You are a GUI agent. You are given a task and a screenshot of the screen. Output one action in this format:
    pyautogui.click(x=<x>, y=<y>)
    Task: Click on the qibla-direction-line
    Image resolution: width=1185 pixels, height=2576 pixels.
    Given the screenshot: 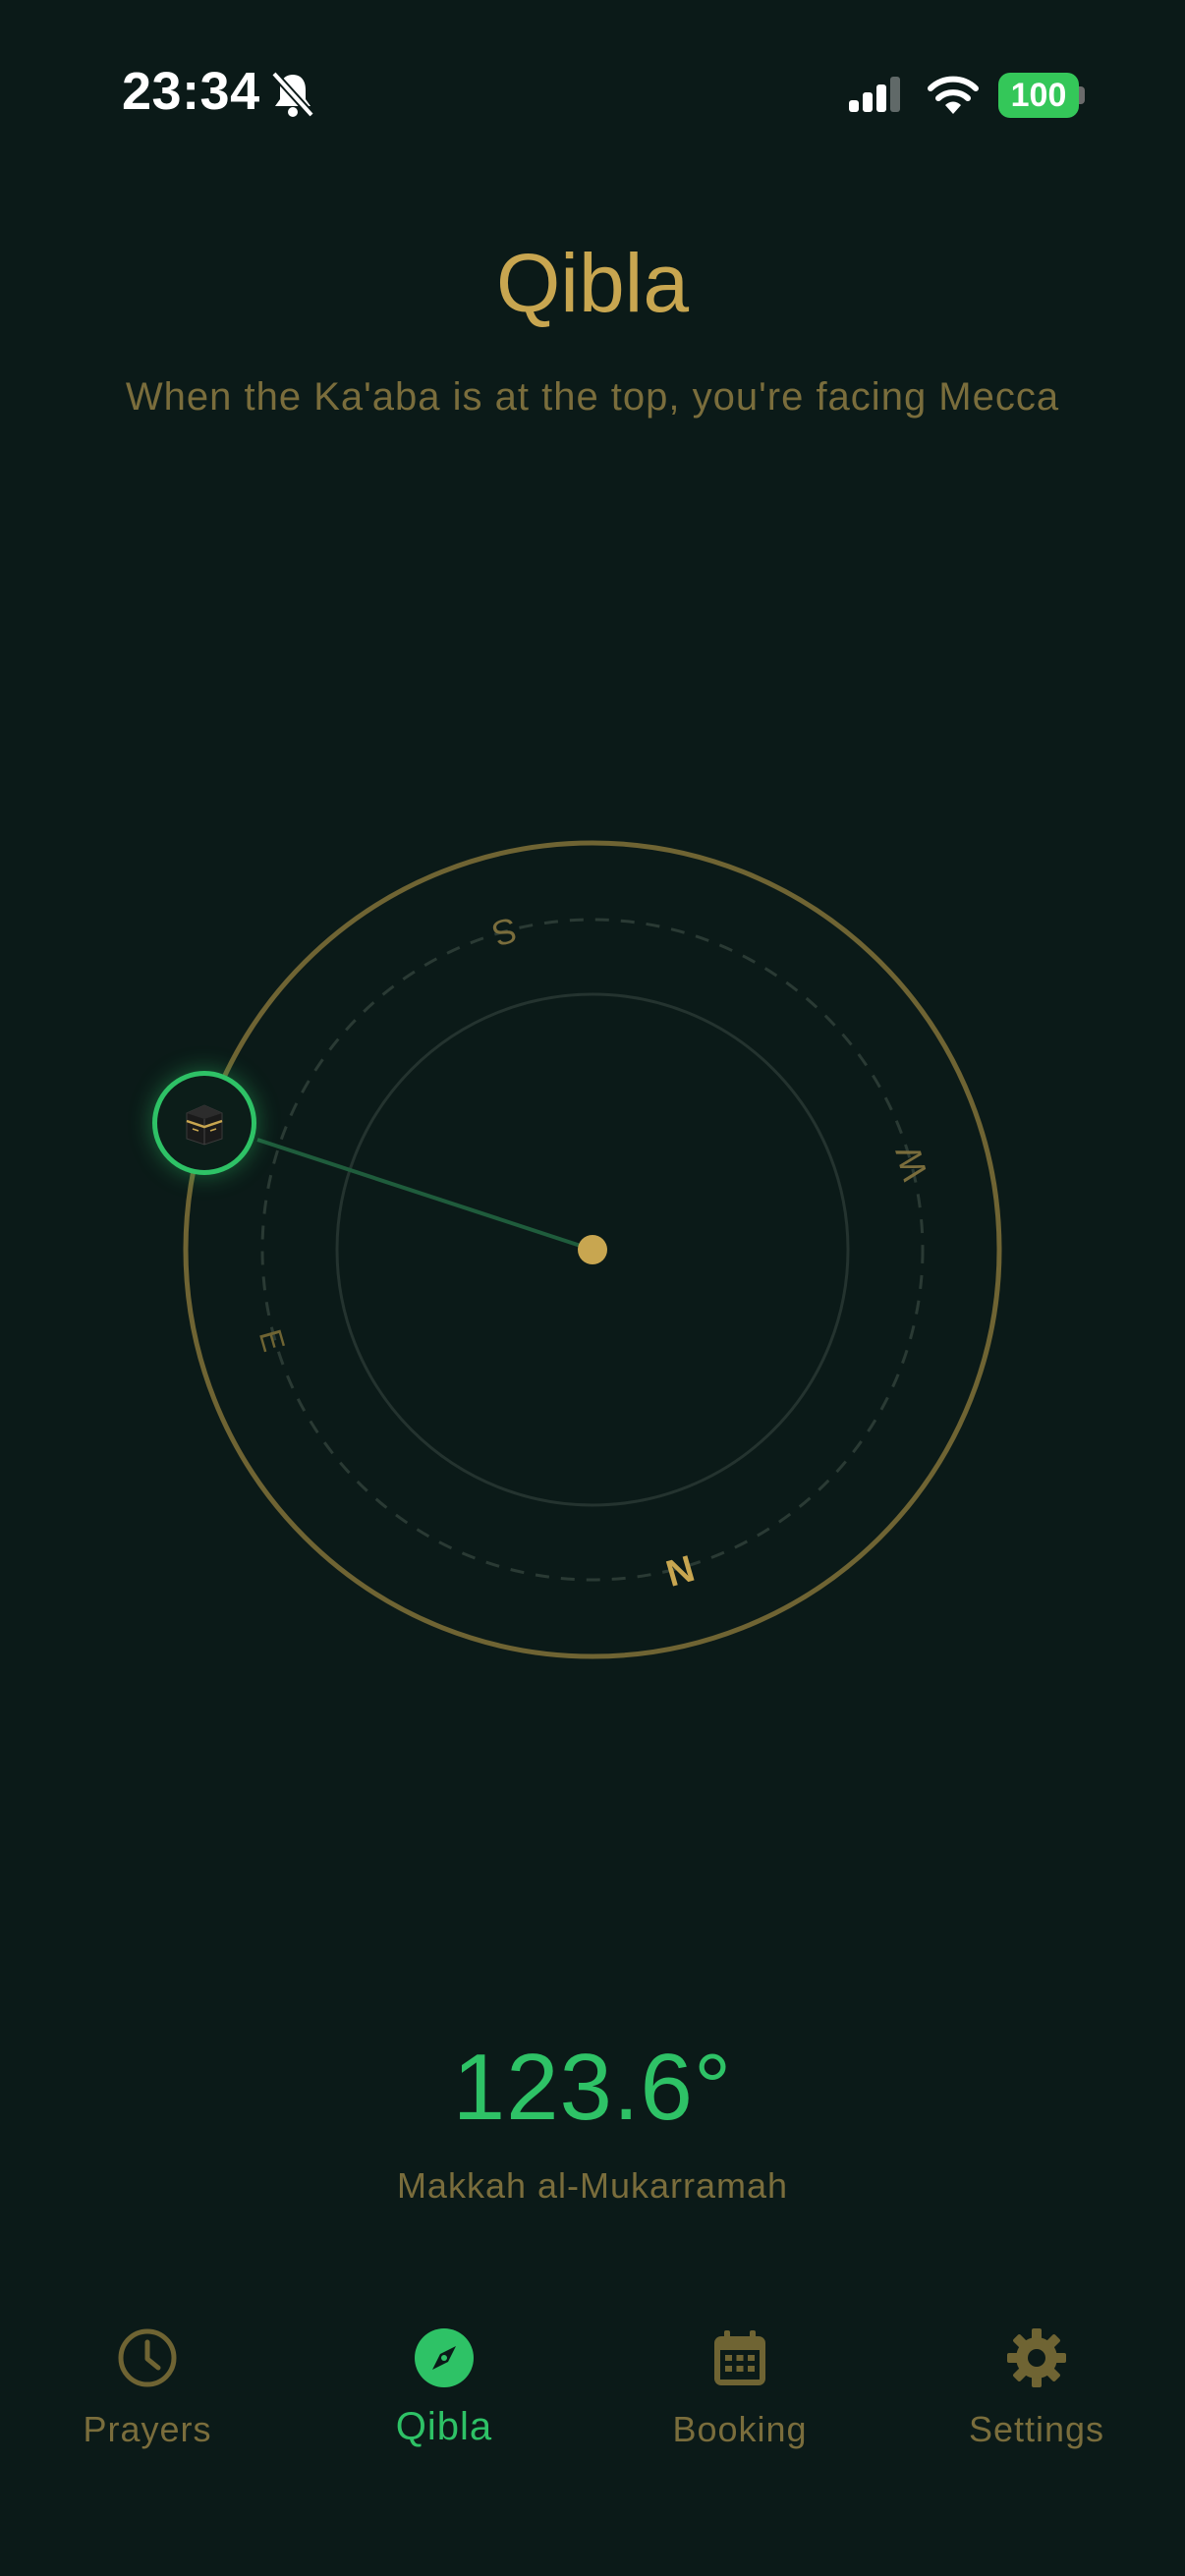 What is the action you would take?
    pyautogui.click(x=425, y=1195)
    